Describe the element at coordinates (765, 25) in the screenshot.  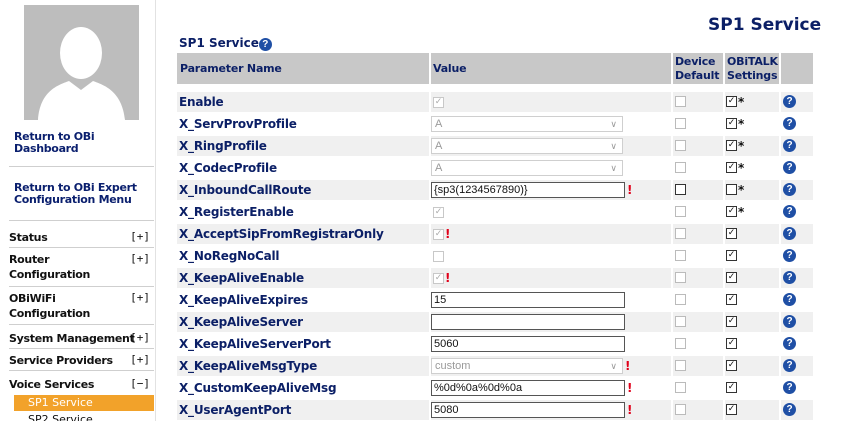
I see `page-title: SP1 Service` at that location.